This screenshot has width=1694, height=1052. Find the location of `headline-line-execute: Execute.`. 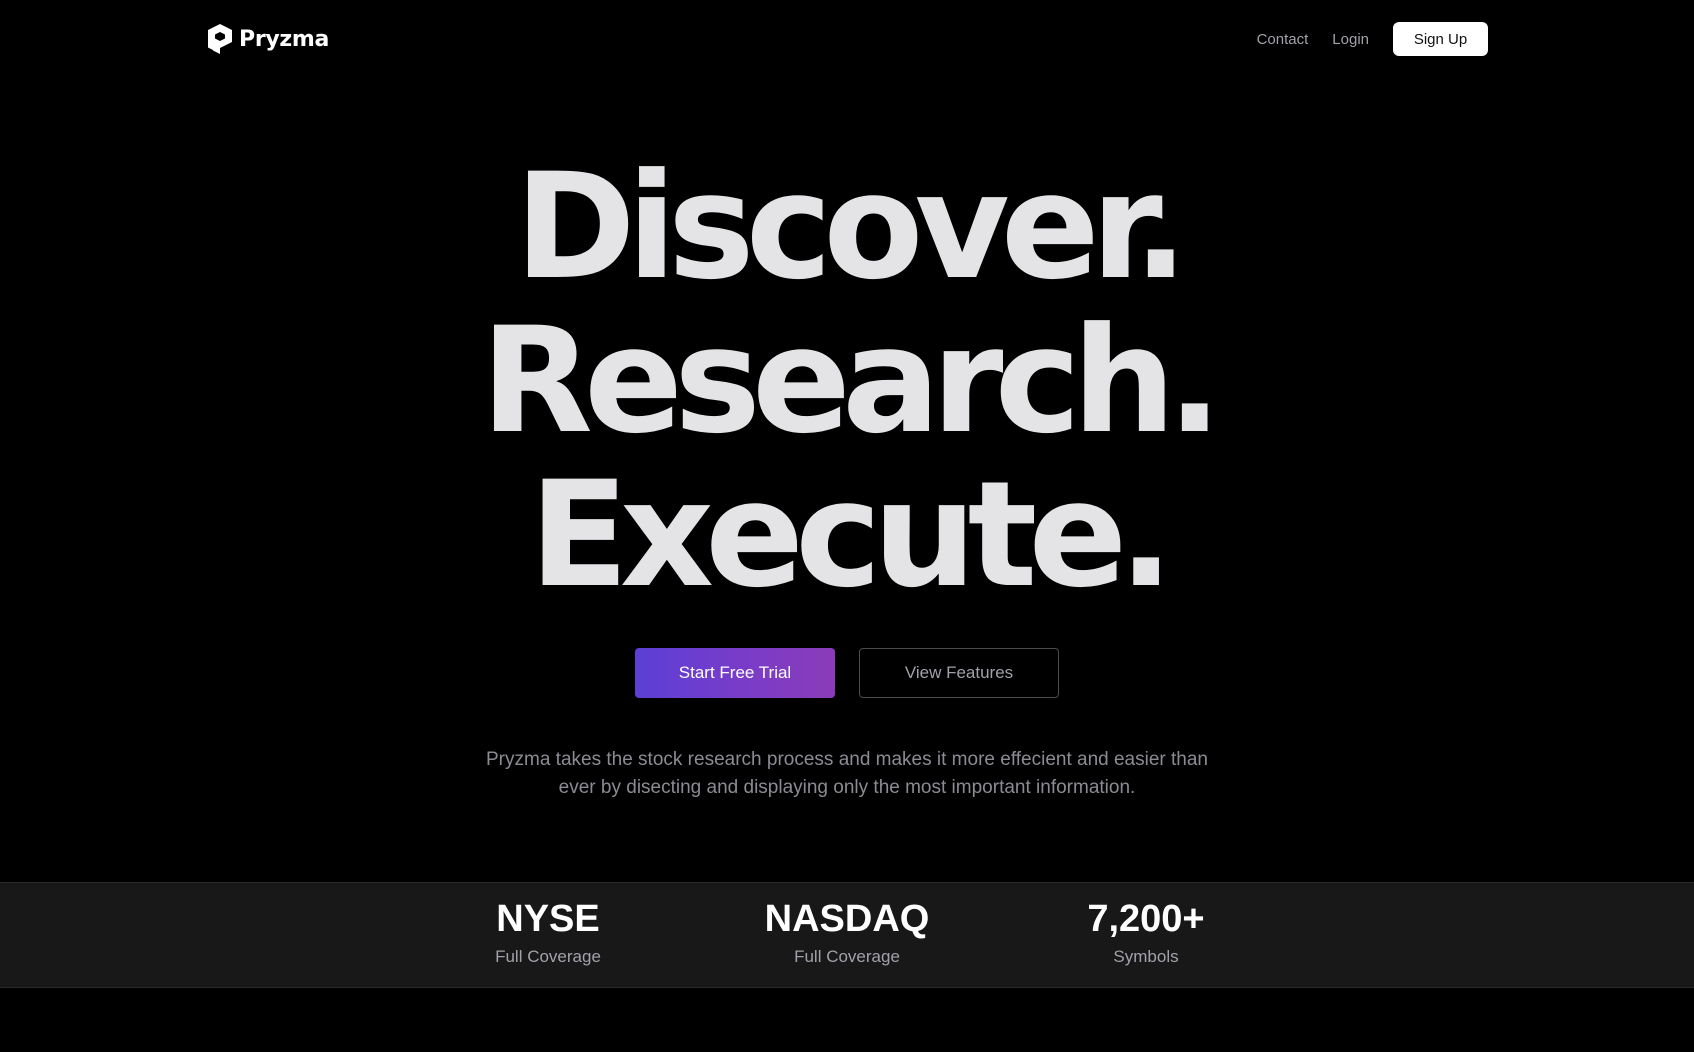

headline-line-execute: Execute. is located at coordinates (851, 535).